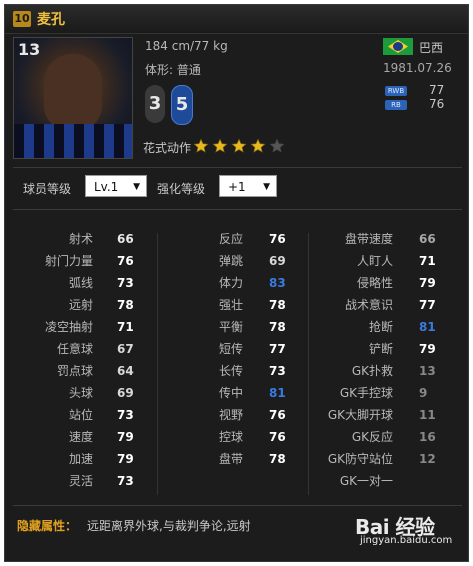  Describe the element at coordinates (73, 141) in the screenshot. I see `portrait-shirt` at that location.